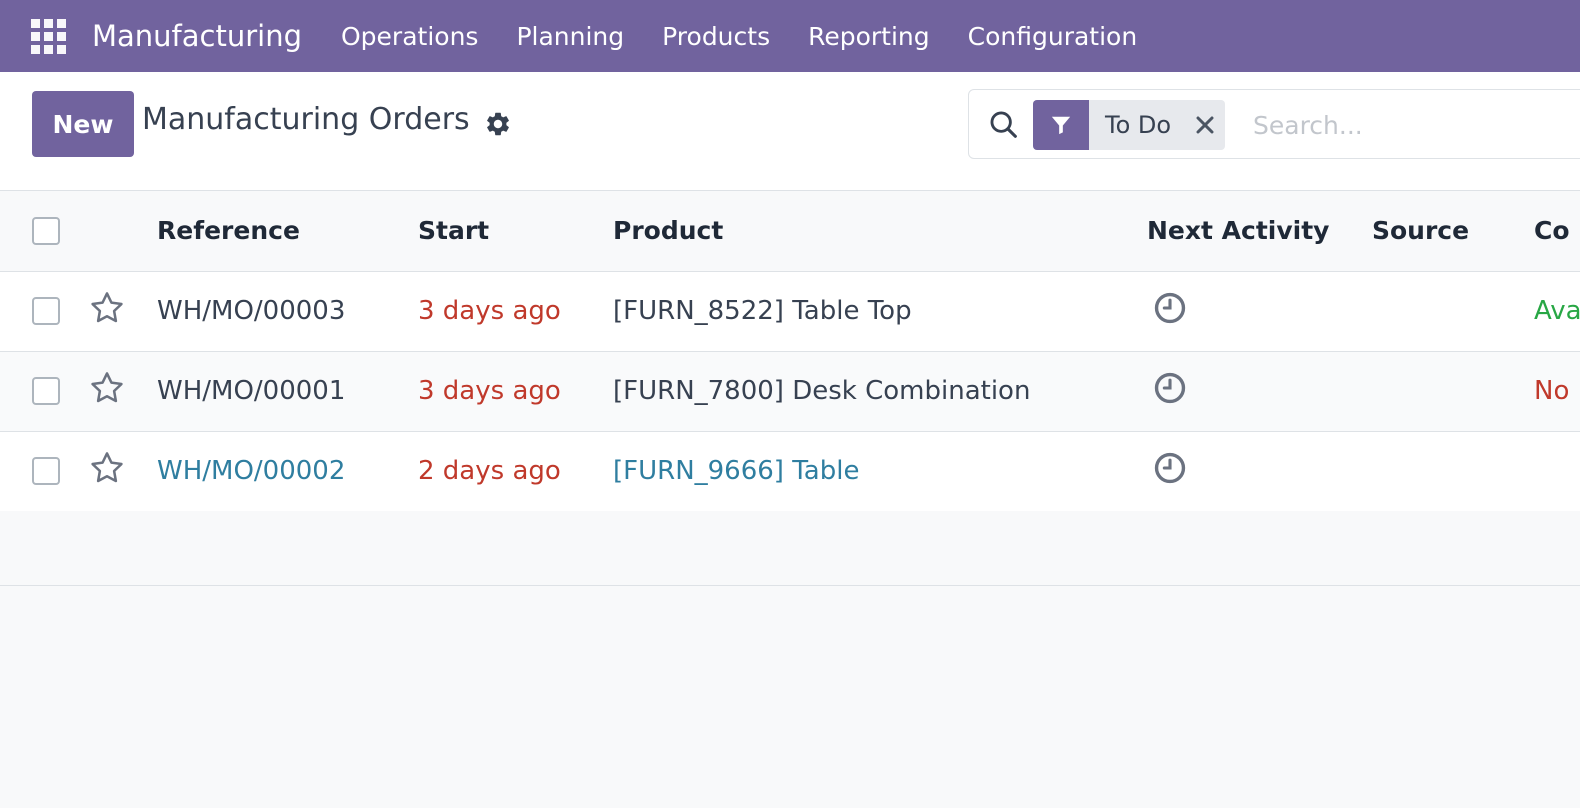 The width and height of the screenshot is (1580, 808). What do you see at coordinates (409, 36) in the screenshot?
I see `menu-operations: Operations` at bounding box center [409, 36].